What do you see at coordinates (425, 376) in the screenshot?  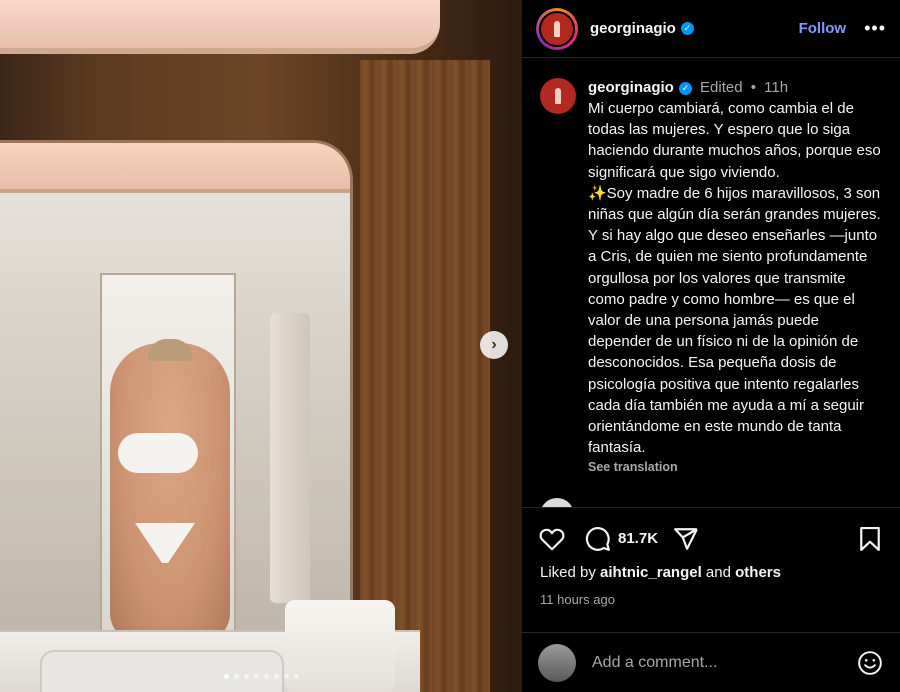 I see `wood-panel` at bounding box center [425, 376].